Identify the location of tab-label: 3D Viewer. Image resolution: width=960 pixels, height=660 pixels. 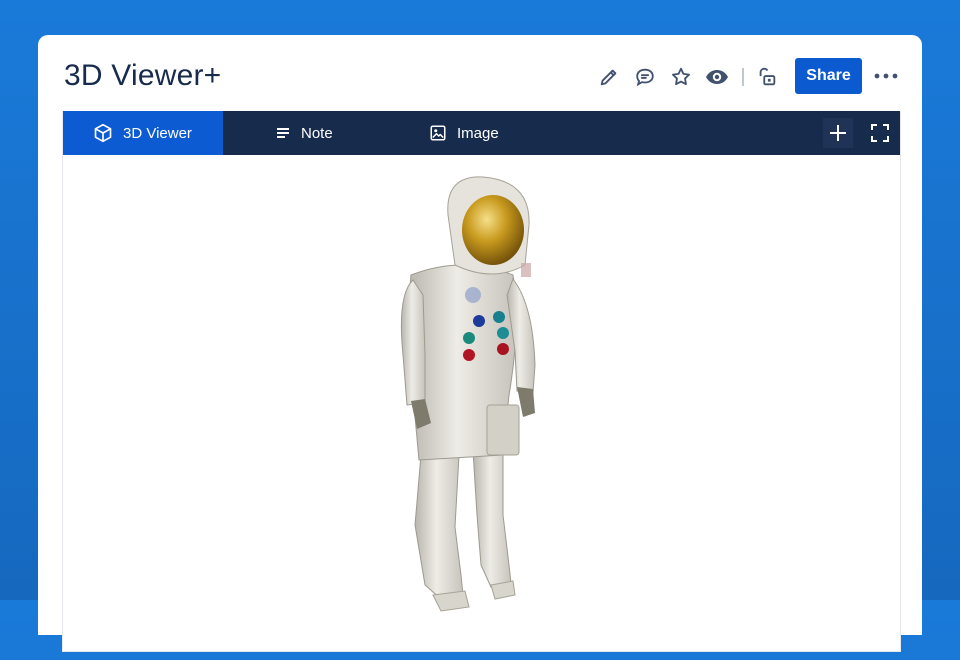
(157, 133).